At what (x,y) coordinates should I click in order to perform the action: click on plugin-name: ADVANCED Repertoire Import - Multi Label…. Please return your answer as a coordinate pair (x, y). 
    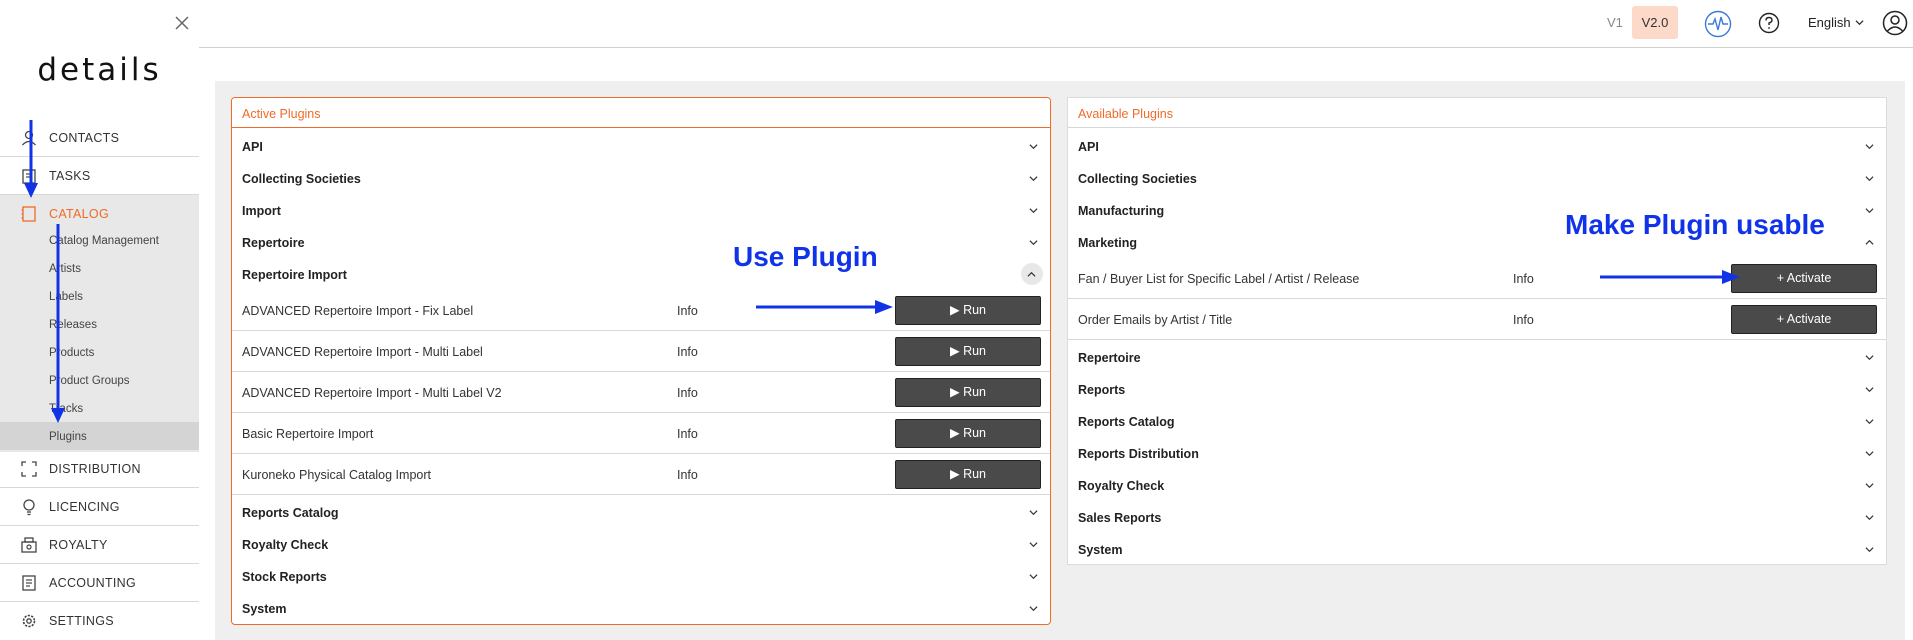
    Looking at the image, I should click on (372, 393).